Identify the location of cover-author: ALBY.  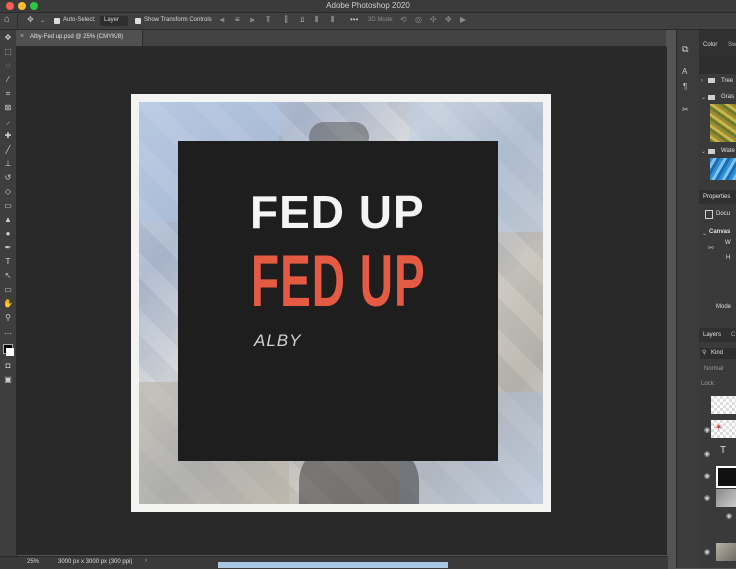
(278, 340).